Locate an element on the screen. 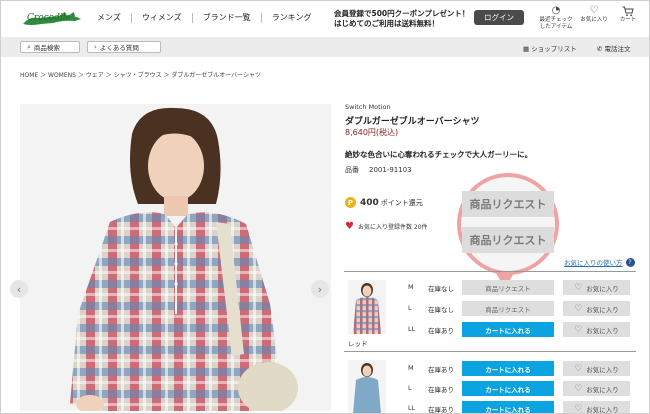  chevron-right-icon: › is located at coordinates (95, 47).